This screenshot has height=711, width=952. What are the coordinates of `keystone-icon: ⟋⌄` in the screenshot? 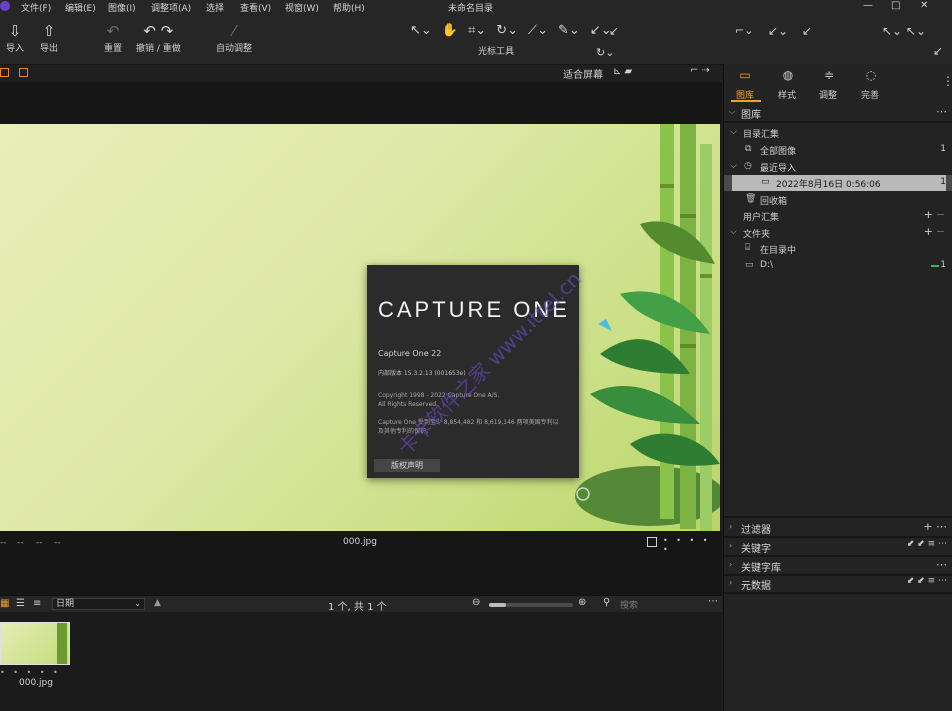 It's located at (538, 30).